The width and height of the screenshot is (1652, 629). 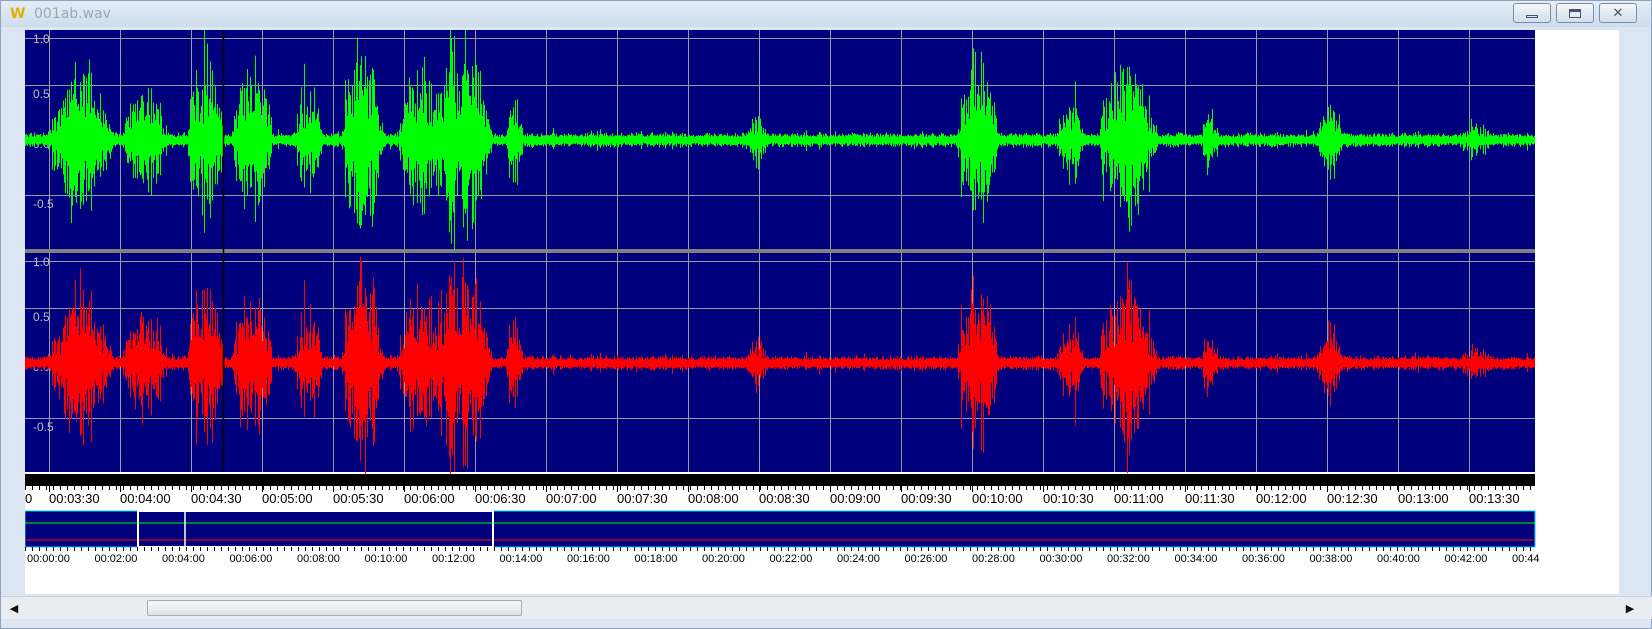 What do you see at coordinates (1068, 498) in the screenshot?
I see `time-label: 00:10:30` at bounding box center [1068, 498].